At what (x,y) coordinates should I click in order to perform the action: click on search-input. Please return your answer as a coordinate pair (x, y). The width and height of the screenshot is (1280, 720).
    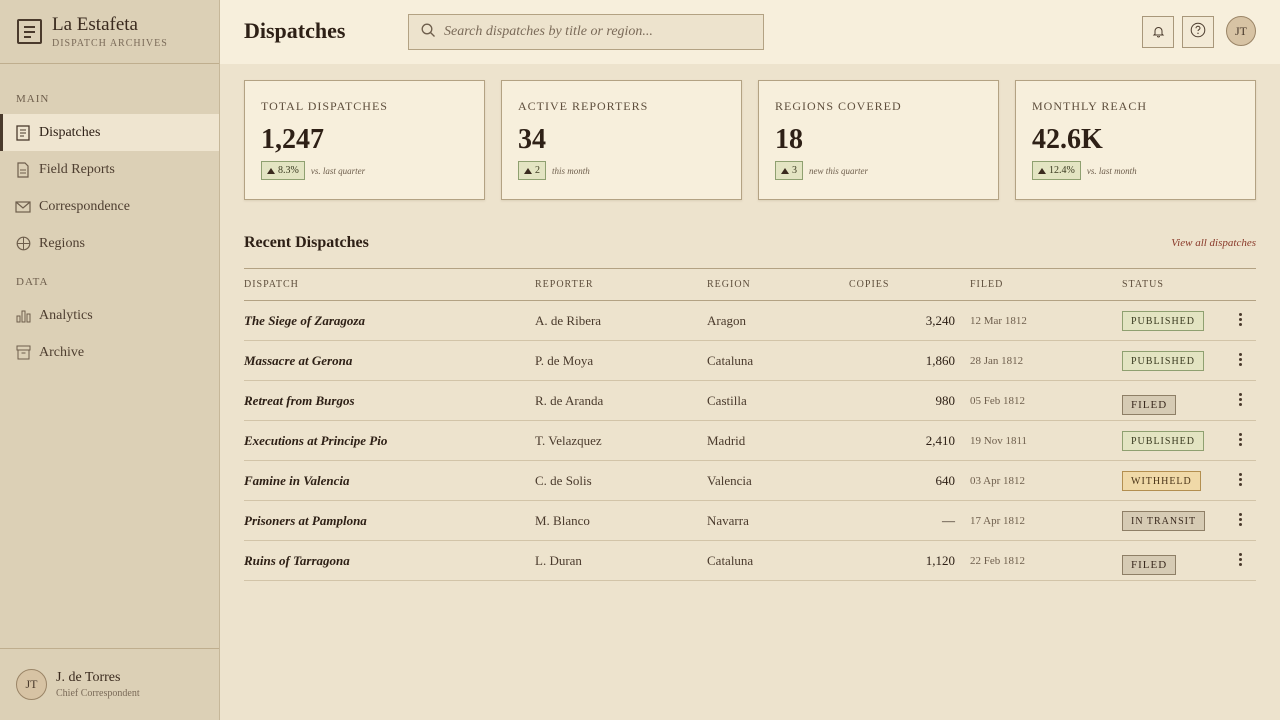
    Looking at the image, I should click on (594, 32).